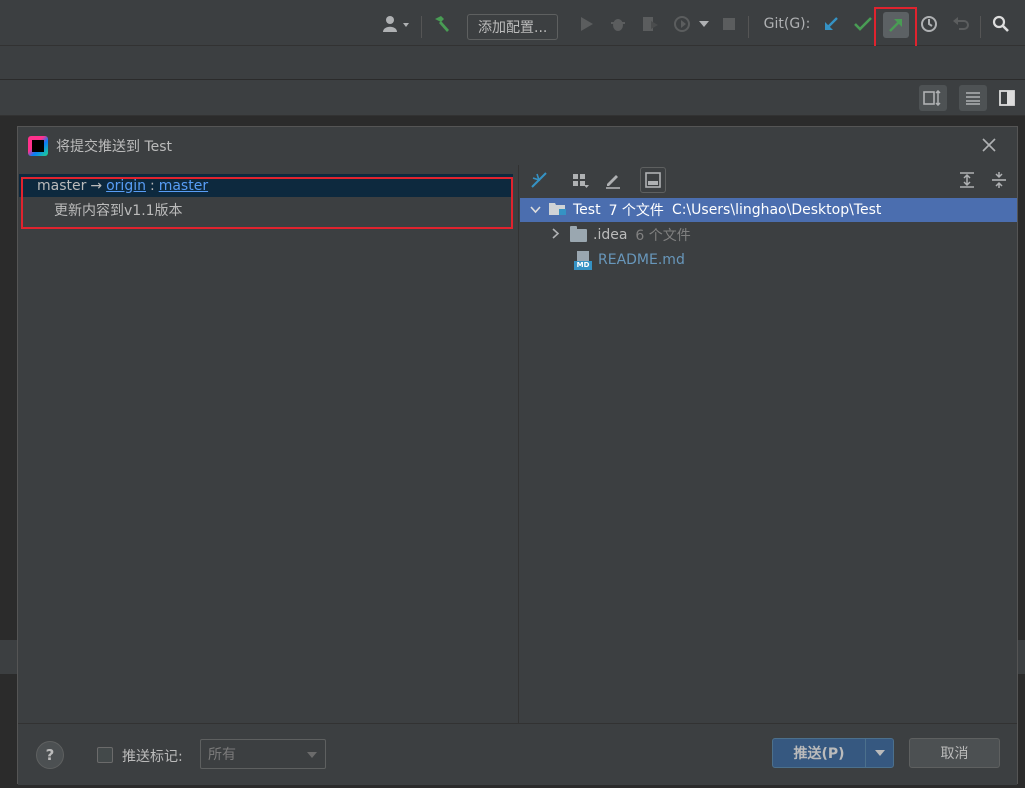 This screenshot has height=788, width=1025. What do you see at coordinates (610, 235) in the screenshot?
I see `folder-name: .idea` at bounding box center [610, 235].